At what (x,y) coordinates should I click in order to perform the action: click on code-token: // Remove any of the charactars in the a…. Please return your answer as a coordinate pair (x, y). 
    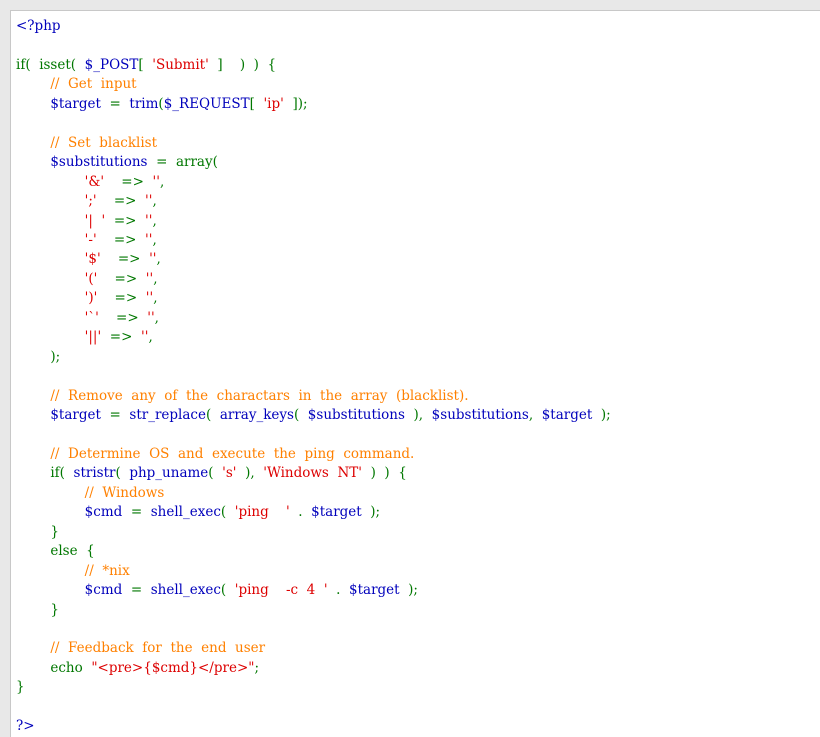
    Looking at the image, I should click on (259, 395).